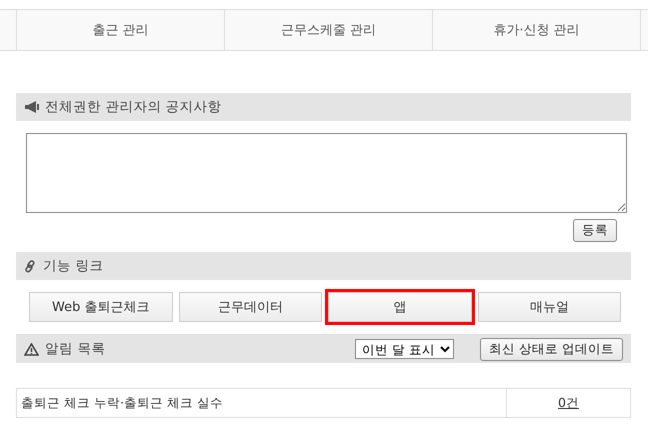 This screenshot has width=648, height=432. What do you see at coordinates (329, 30) in the screenshot?
I see `nav-tab: 근무스케줄 관리` at bounding box center [329, 30].